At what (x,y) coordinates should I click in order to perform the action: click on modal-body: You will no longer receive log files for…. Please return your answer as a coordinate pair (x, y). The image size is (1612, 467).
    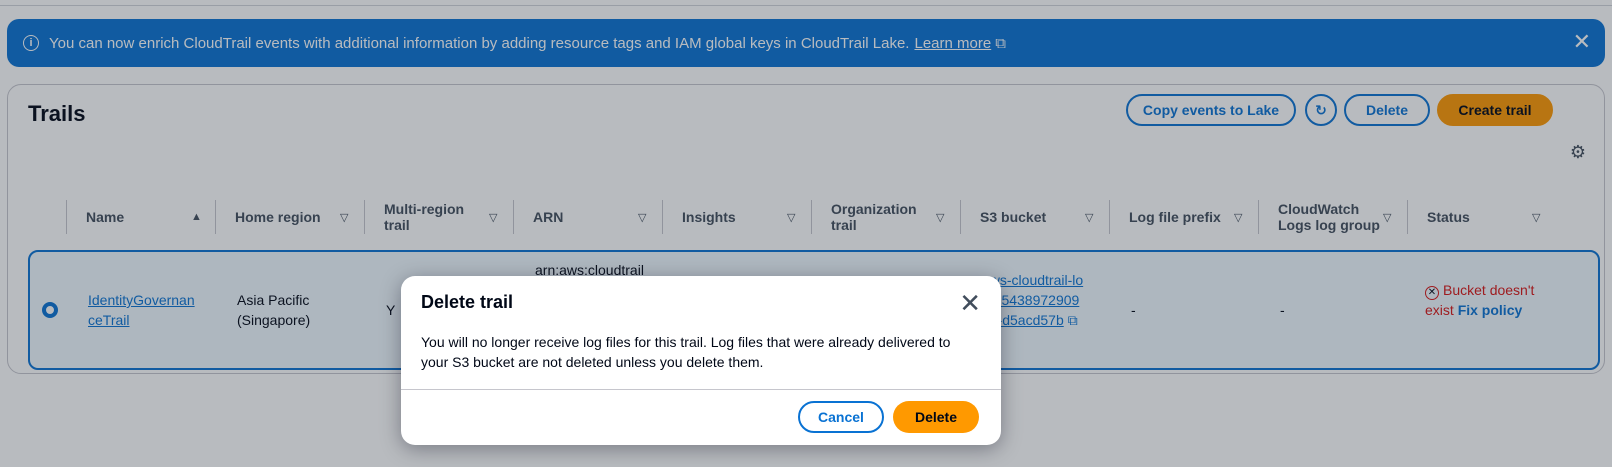
    Looking at the image, I should click on (686, 352).